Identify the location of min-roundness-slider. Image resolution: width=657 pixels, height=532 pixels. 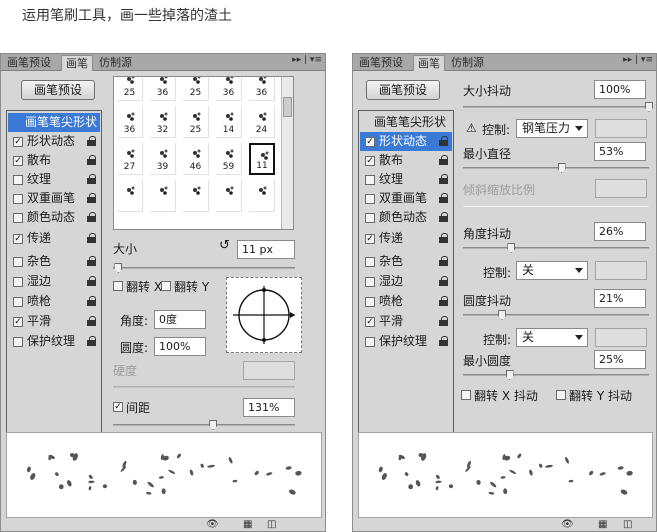
(556, 375).